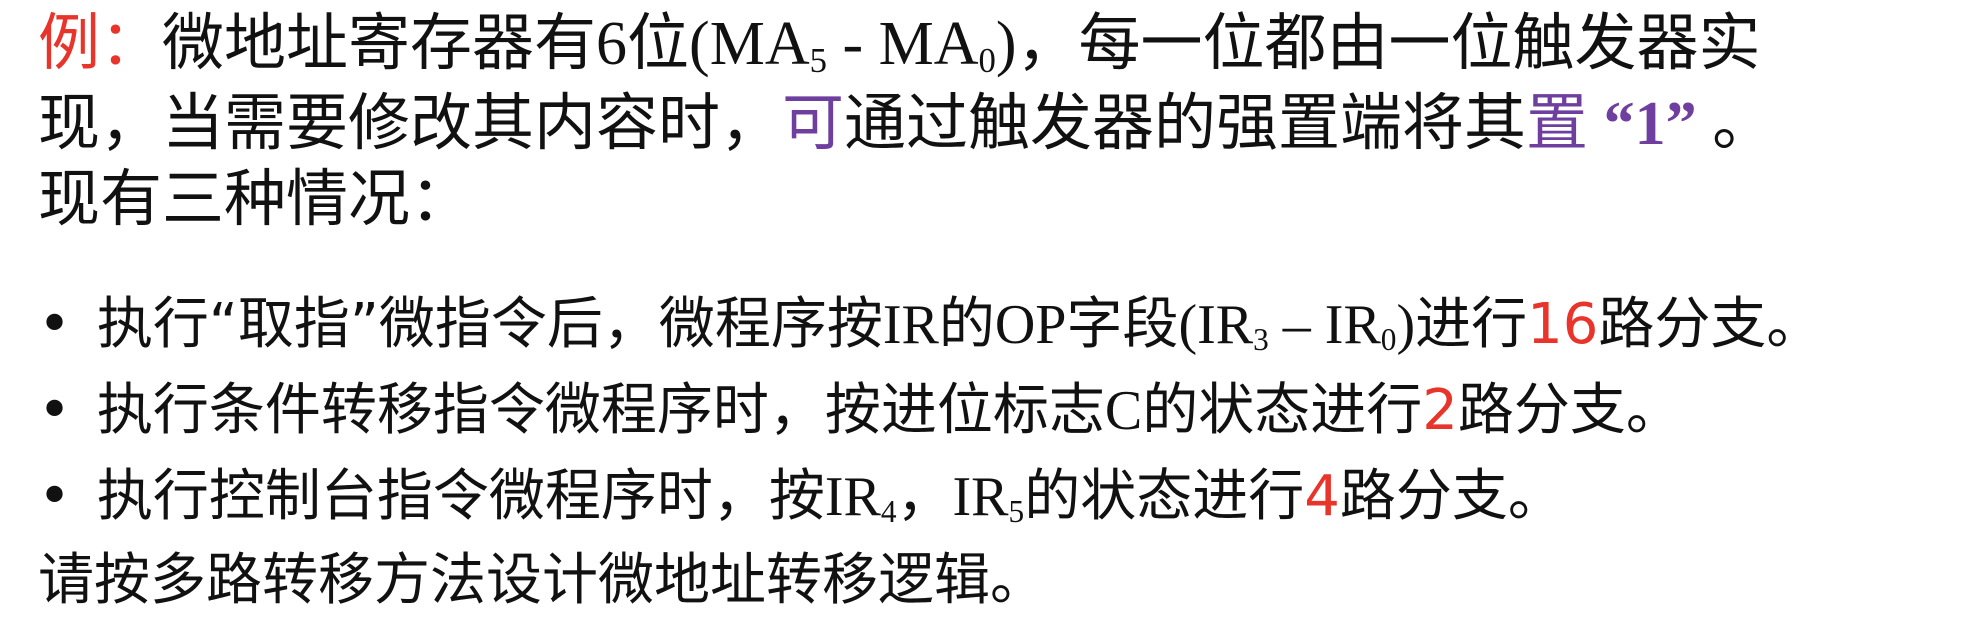 This screenshot has width=1980, height=632. Describe the element at coordinates (1440, 410) in the screenshot. I see `branch-count: 2` at that location.